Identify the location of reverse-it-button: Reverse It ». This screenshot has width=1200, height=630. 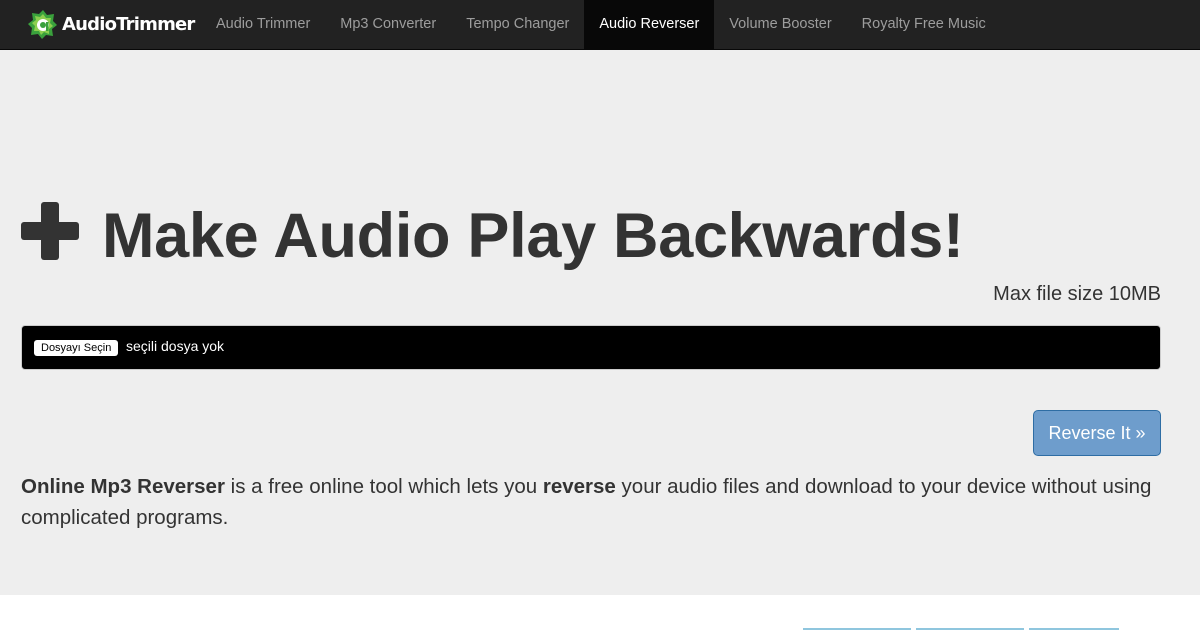
(1097, 433).